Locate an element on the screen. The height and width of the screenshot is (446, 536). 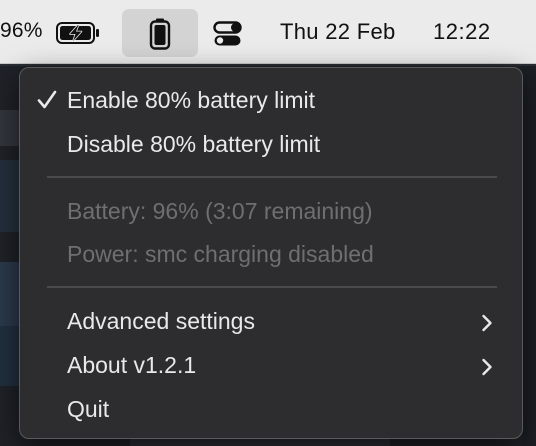
menu-item-label: Advanced settings is located at coordinates (161, 321).